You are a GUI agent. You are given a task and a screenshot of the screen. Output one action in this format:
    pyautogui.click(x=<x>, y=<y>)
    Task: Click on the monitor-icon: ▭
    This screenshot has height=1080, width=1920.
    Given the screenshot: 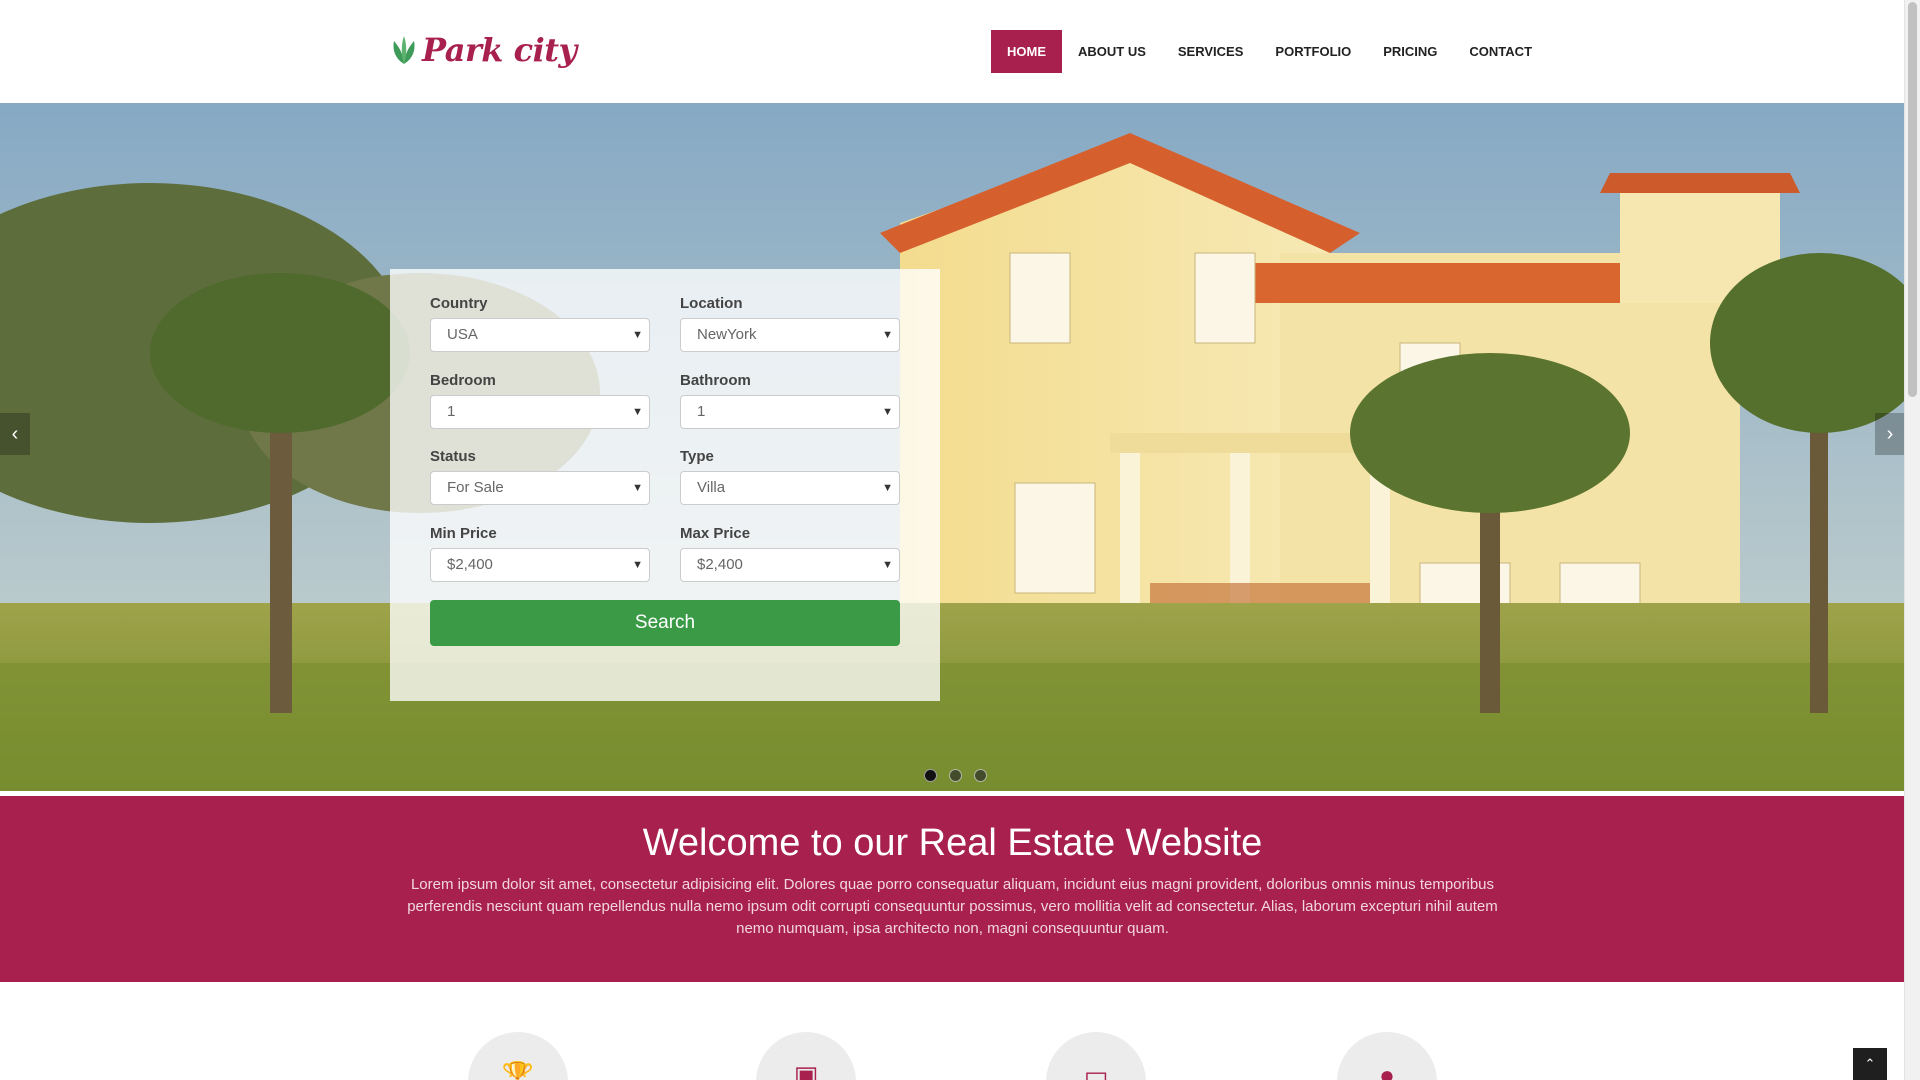 What is the action you would take?
    pyautogui.click(x=1096, y=1070)
    